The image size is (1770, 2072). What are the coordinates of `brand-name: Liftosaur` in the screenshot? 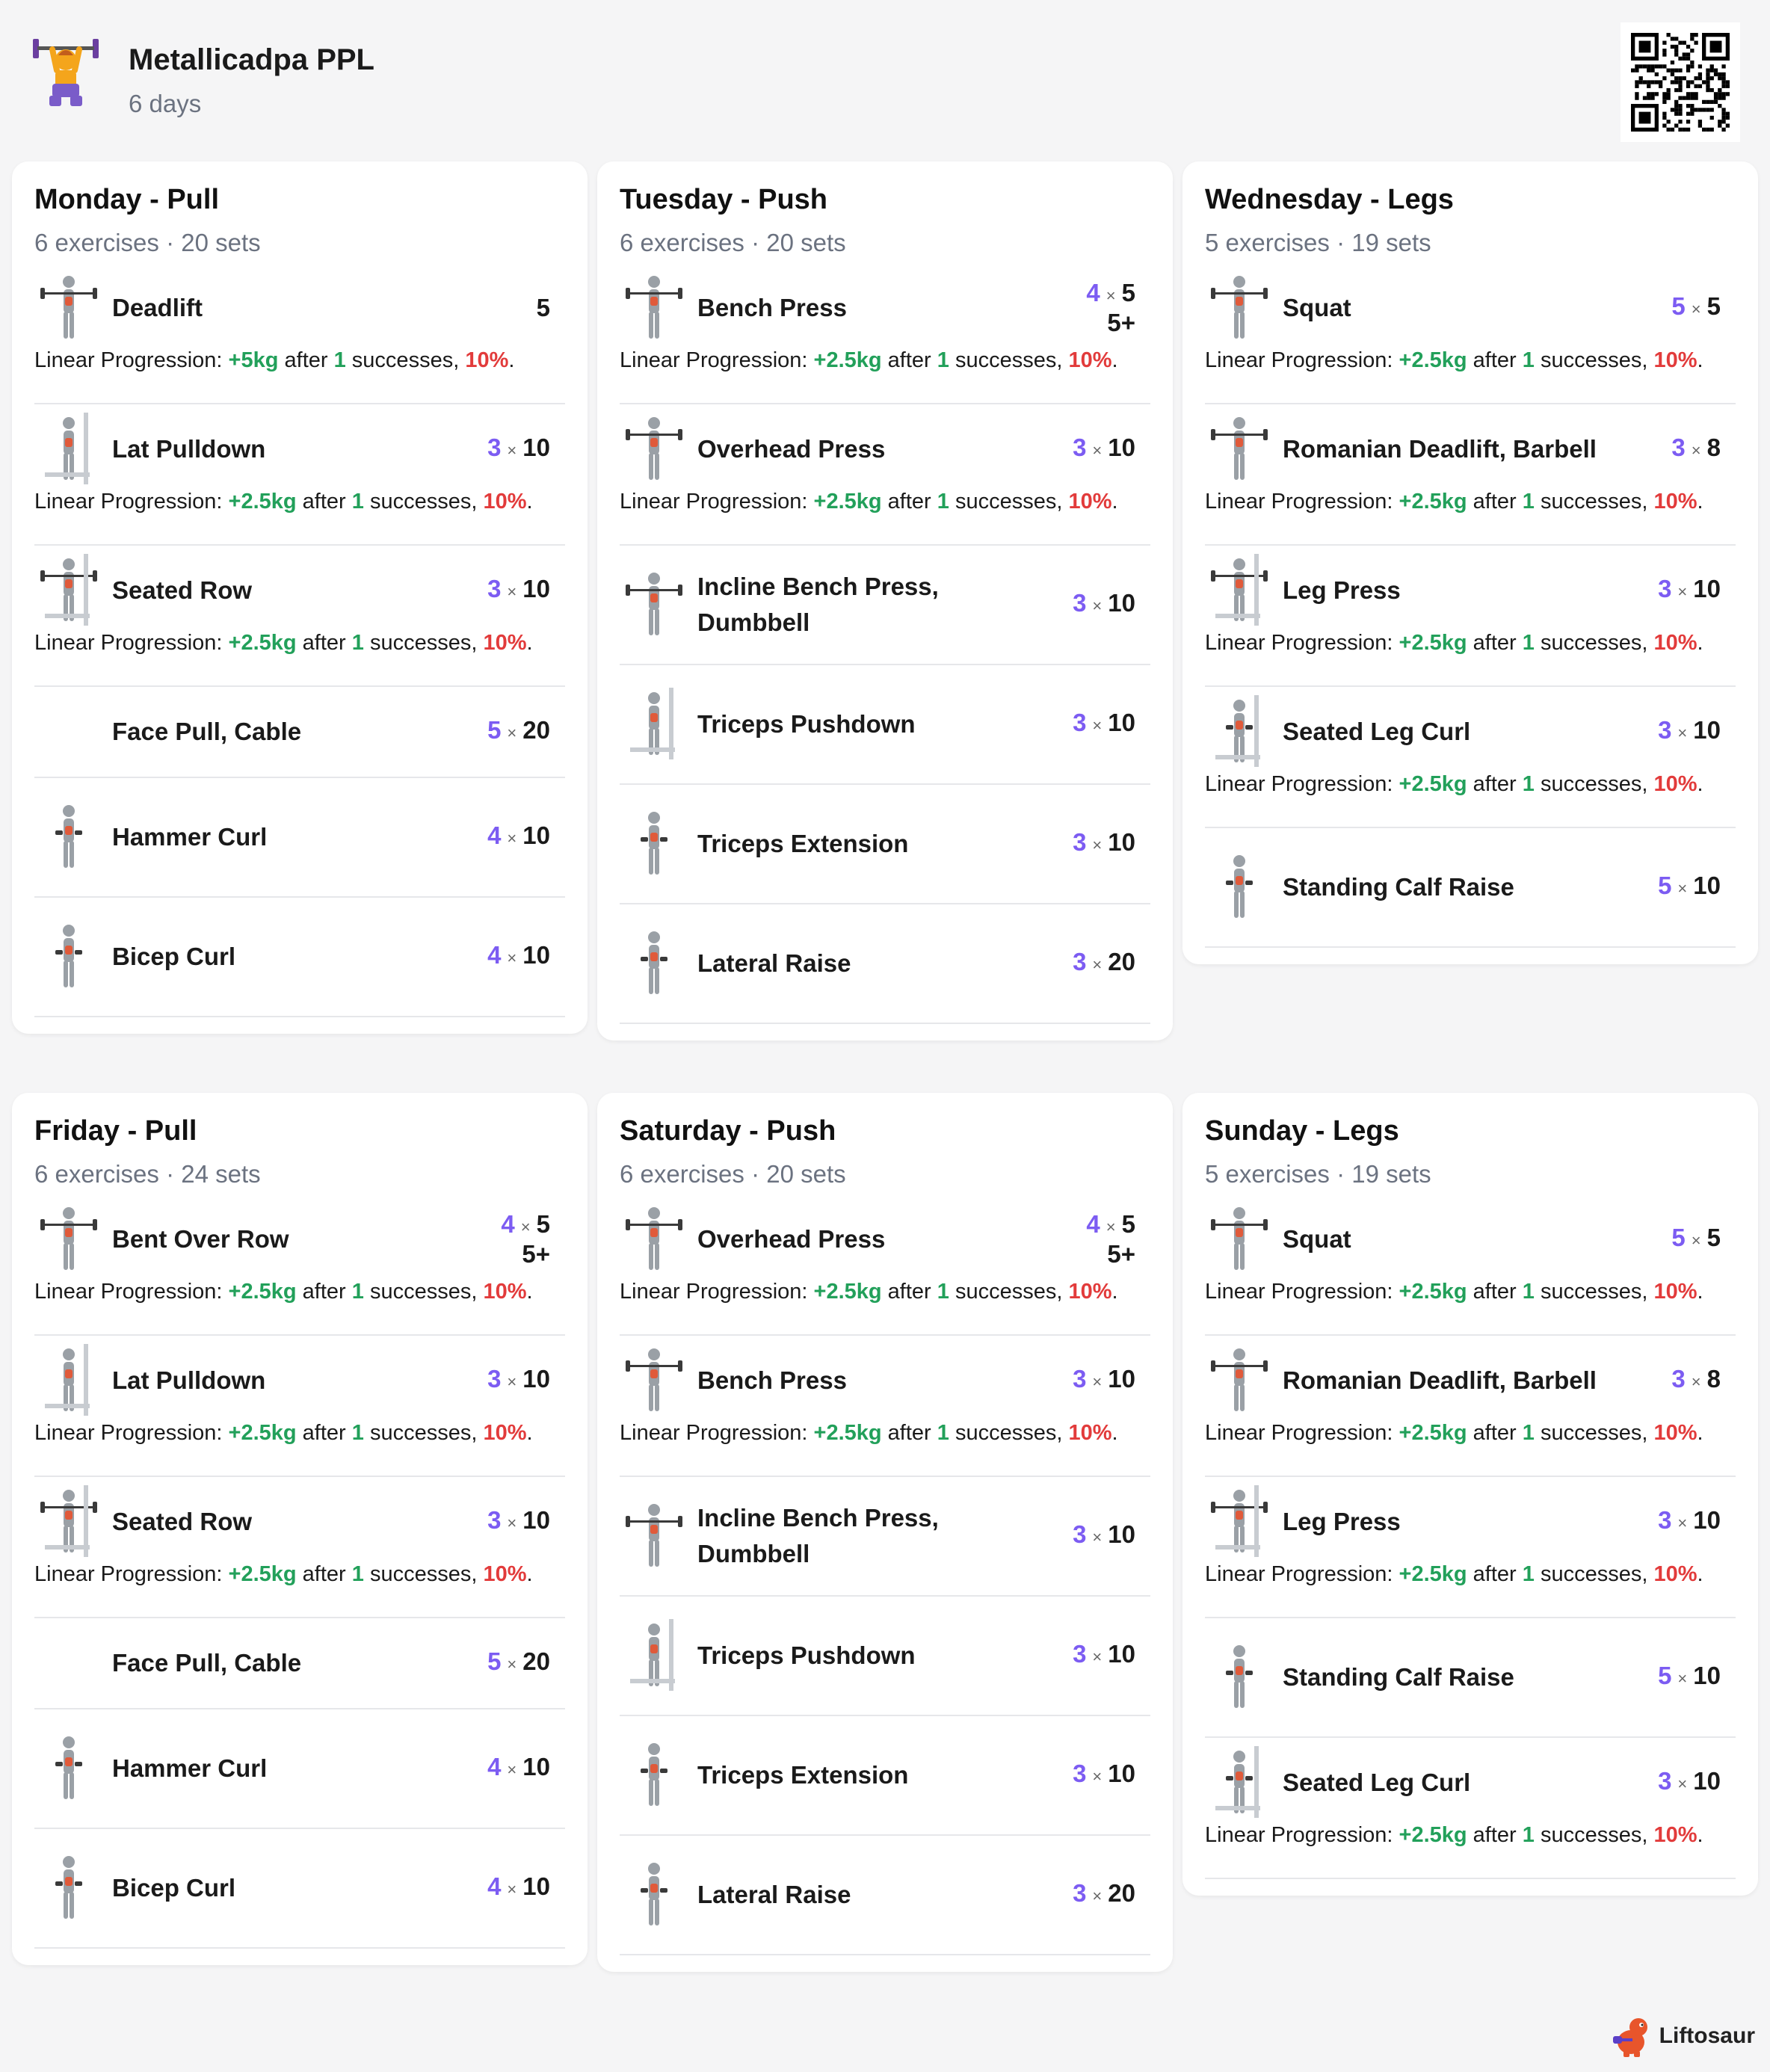 It's located at (1707, 2036).